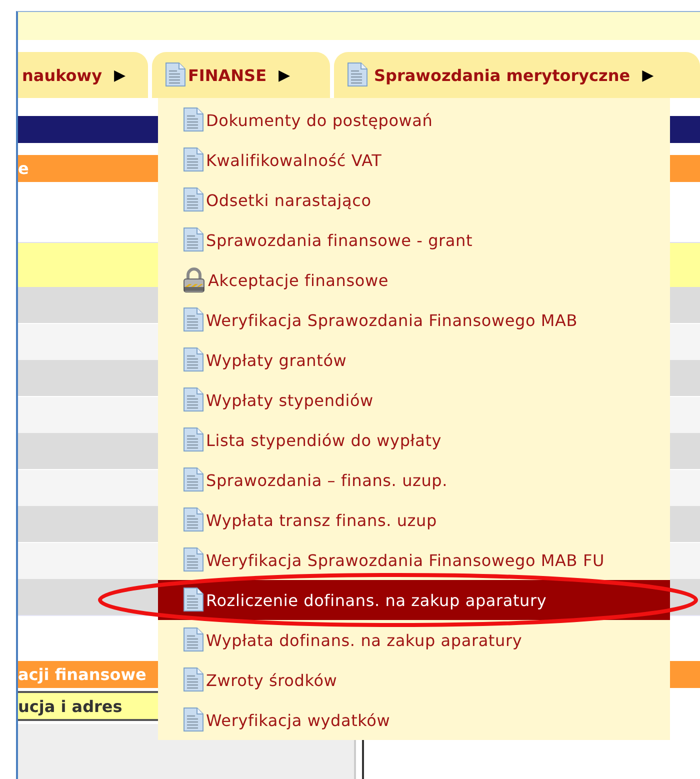 Image resolution: width=700 pixels, height=779 pixels. What do you see at coordinates (414, 520) in the screenshot?
I see `menu-item: Wypłata transz finans. uzup` at bounding box center [414, 520].